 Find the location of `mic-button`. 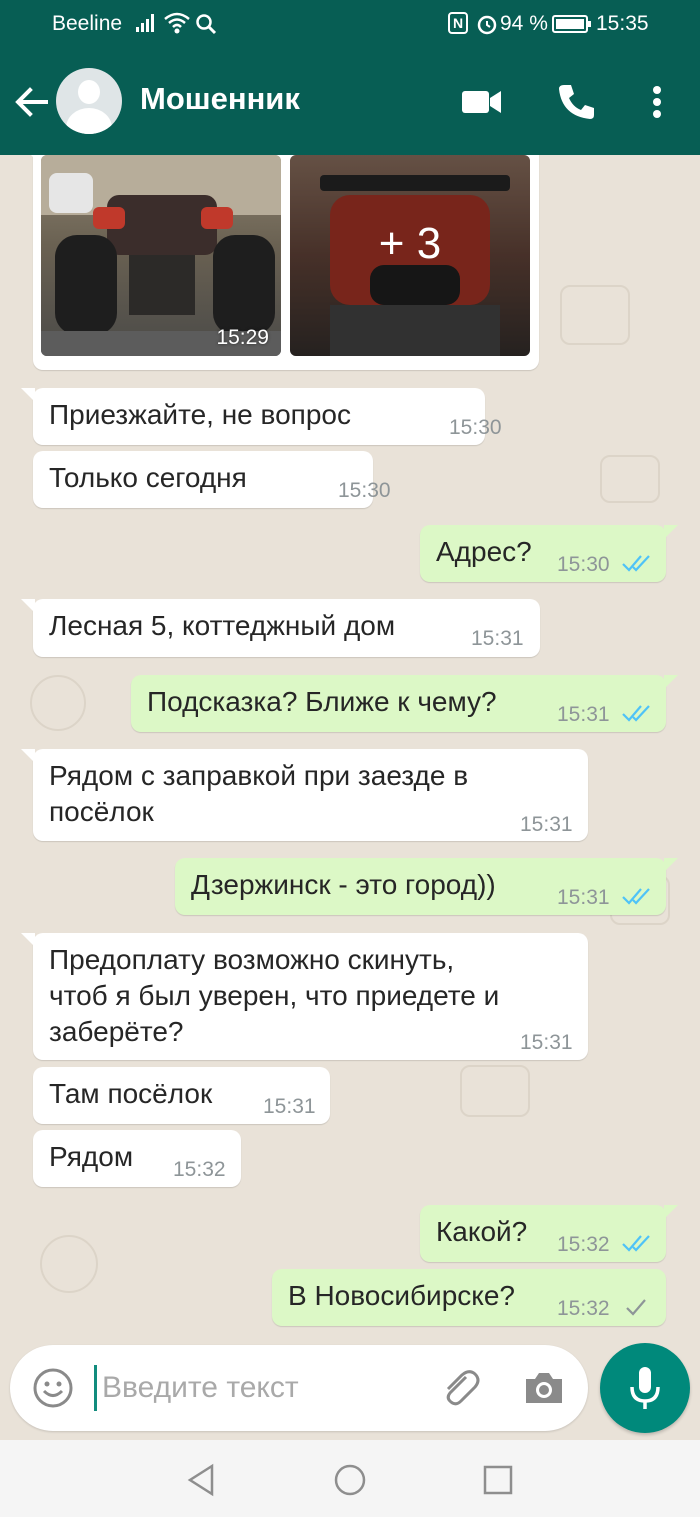

mic-button is located at coordinates (645, 1388).